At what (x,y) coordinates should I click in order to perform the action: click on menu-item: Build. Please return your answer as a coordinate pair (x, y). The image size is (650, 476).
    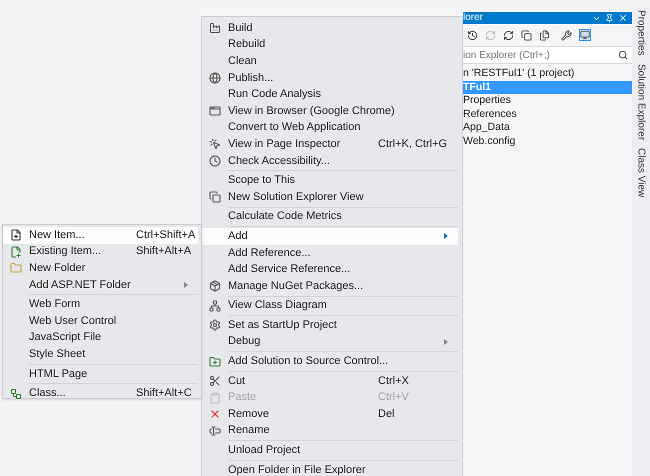
    Looking at the image, I should click on (330, 28).